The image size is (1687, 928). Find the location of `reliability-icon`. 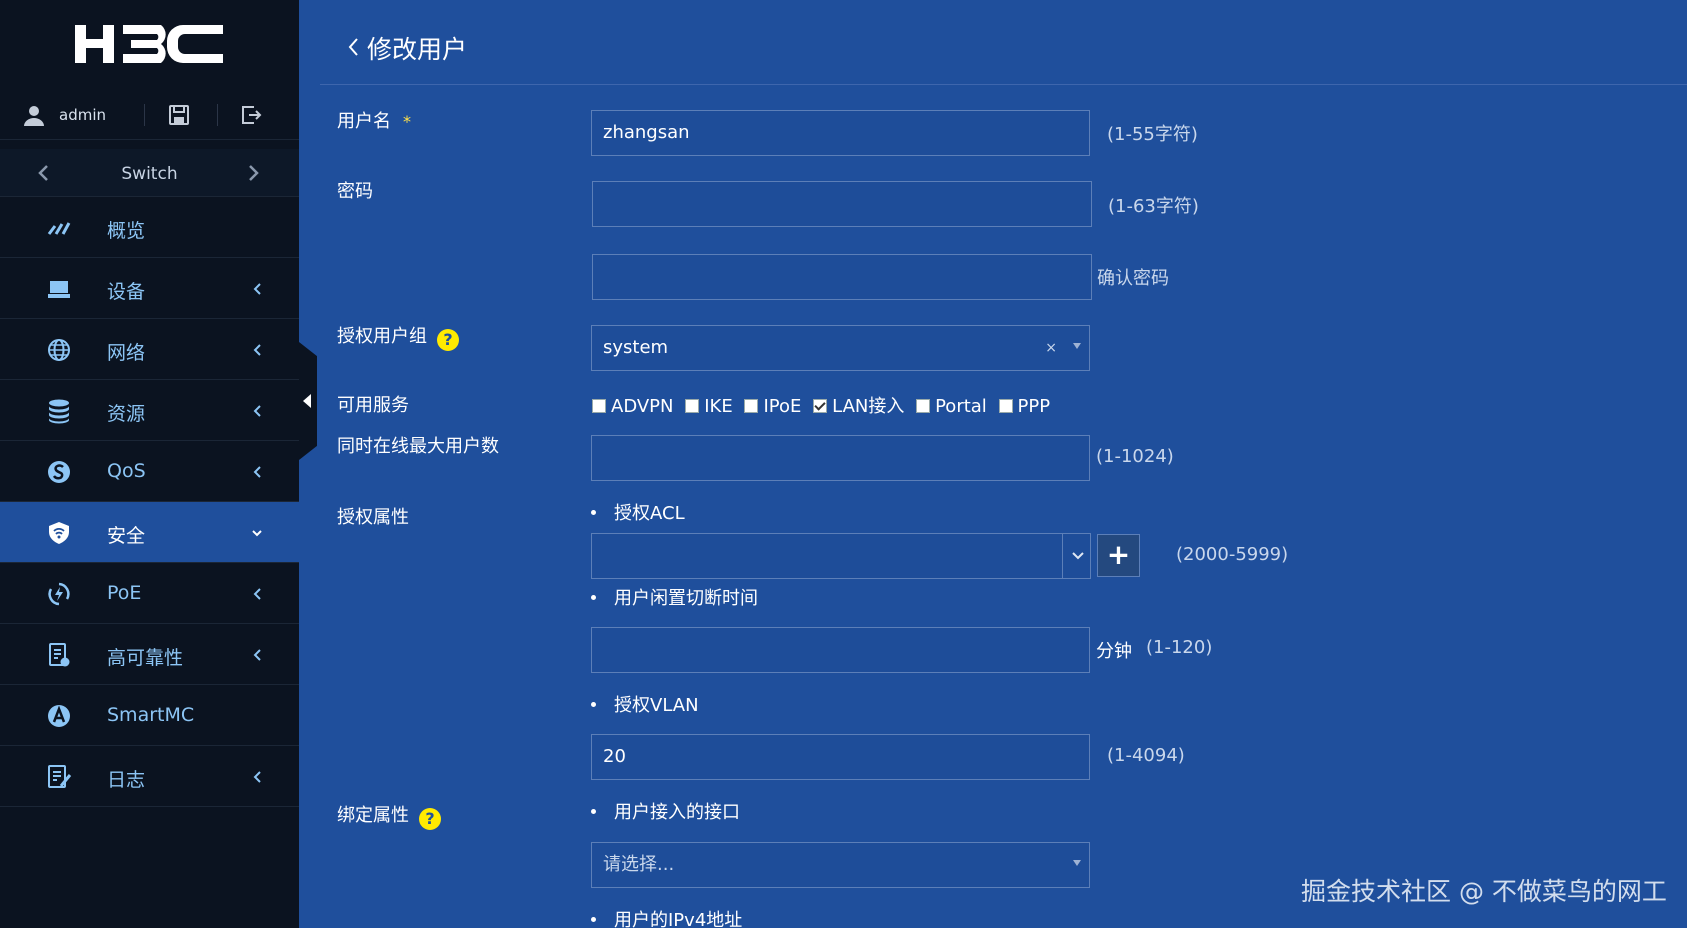

reliability-icon is located at coordinates (59, 655).